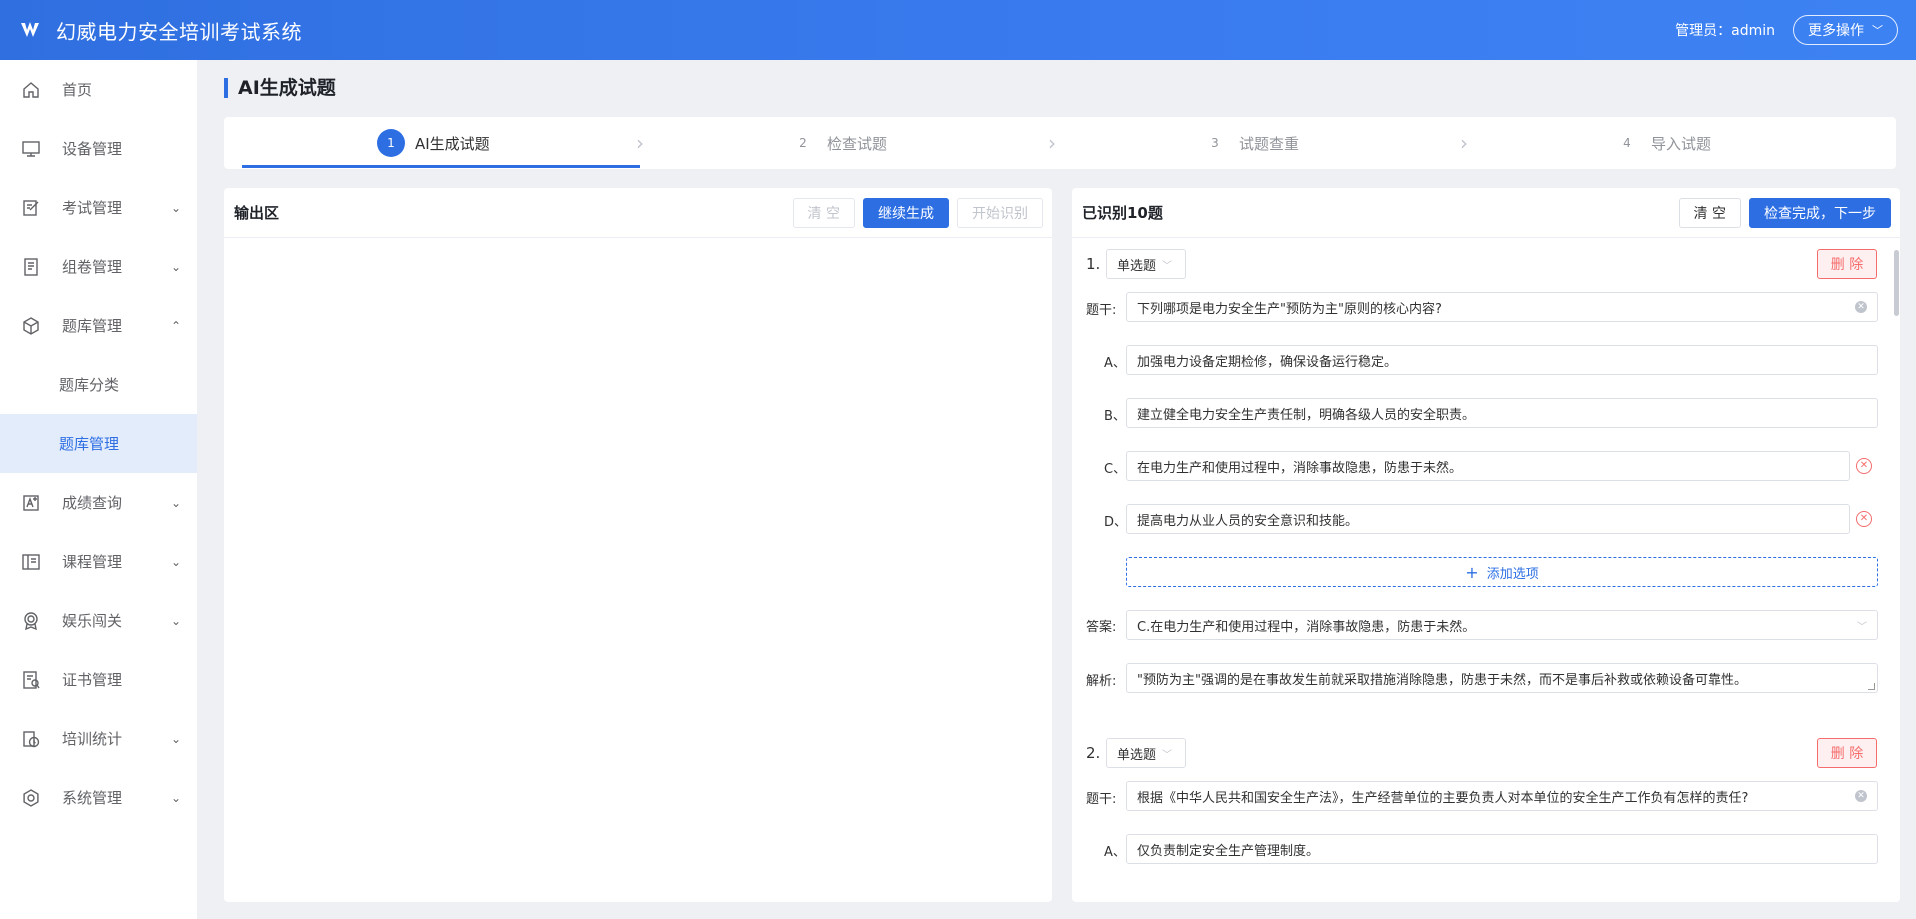  I want to click on step-dedup: 3 试题查重, so click(1250, 143).